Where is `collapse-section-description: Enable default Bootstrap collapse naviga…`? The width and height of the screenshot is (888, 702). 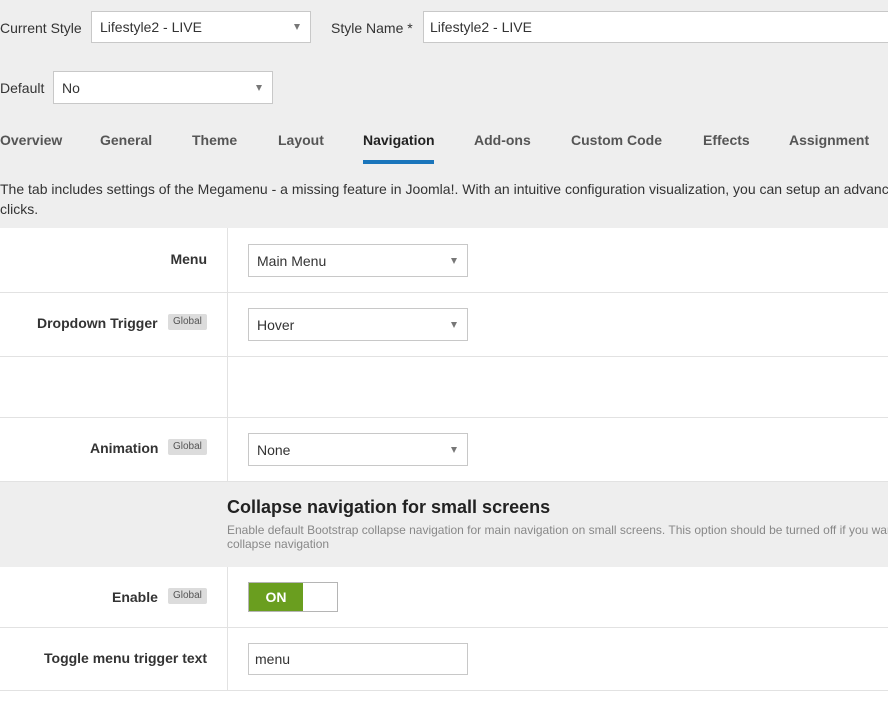
collapse-section-description: Enable default Bootstrap collapse naviga… is located at coordinates (557, 537).